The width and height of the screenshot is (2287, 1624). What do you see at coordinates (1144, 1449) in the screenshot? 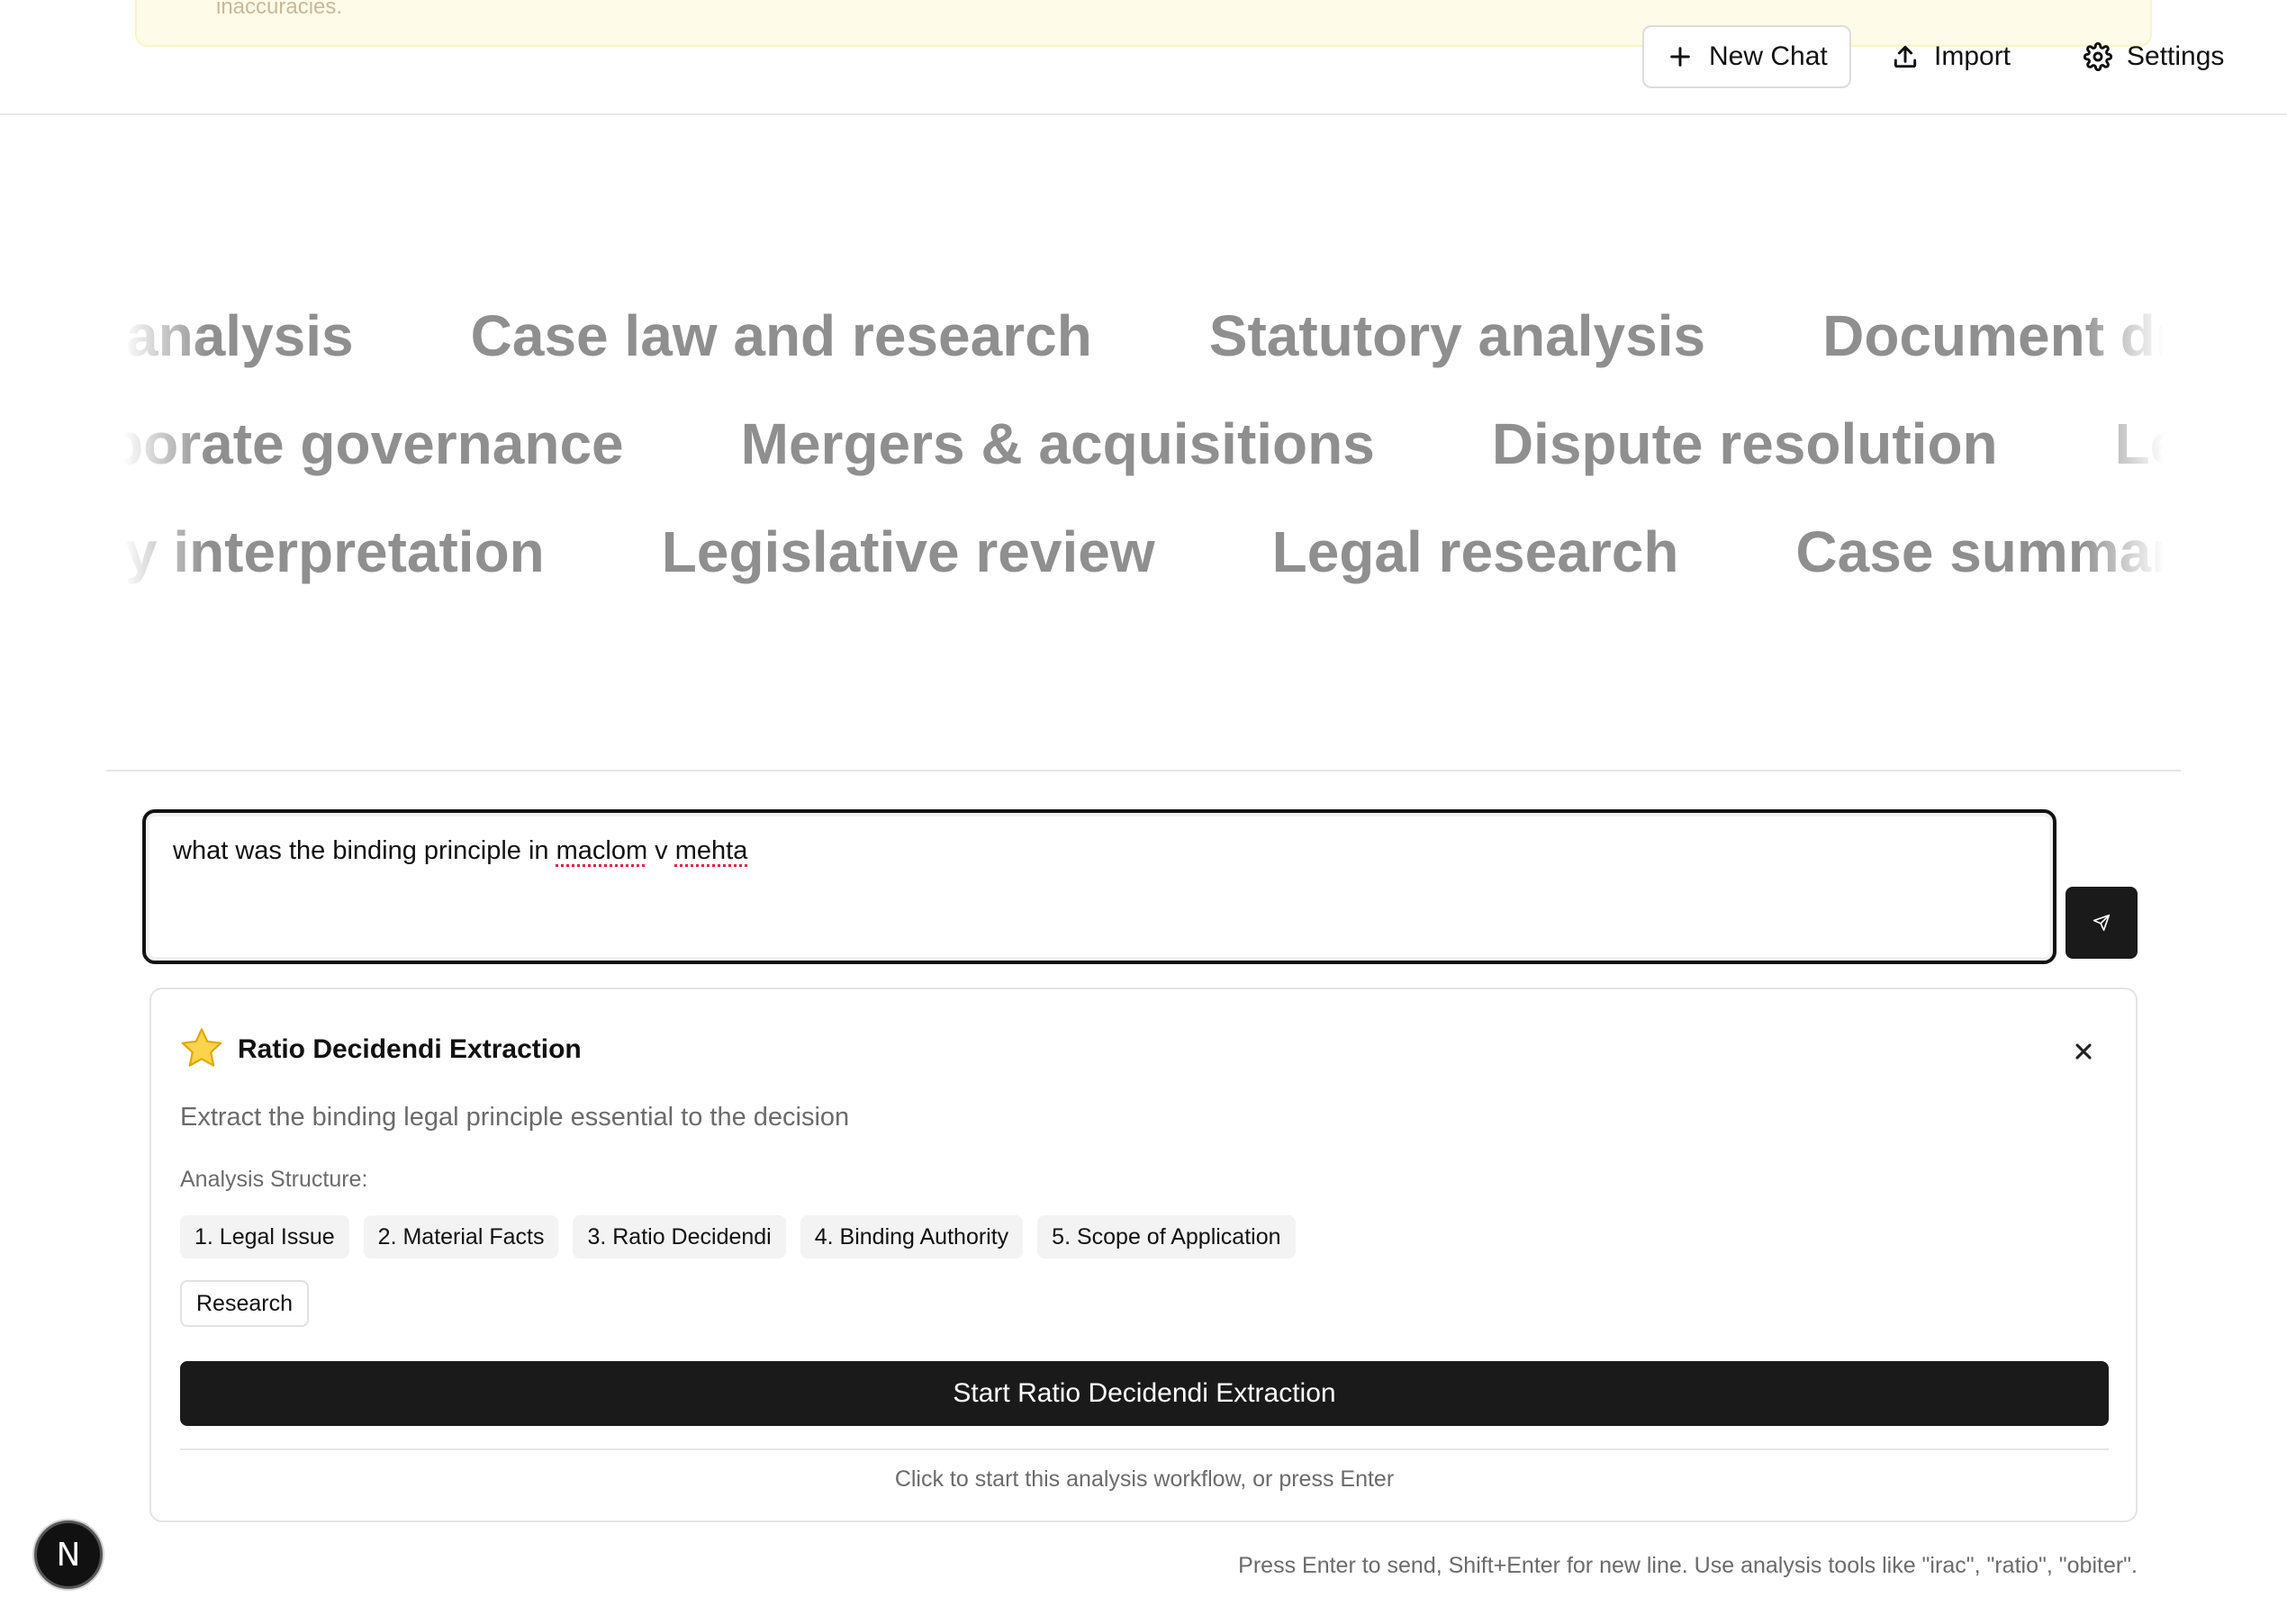
I see `card-divider` at bounding box center [1144, 1449].